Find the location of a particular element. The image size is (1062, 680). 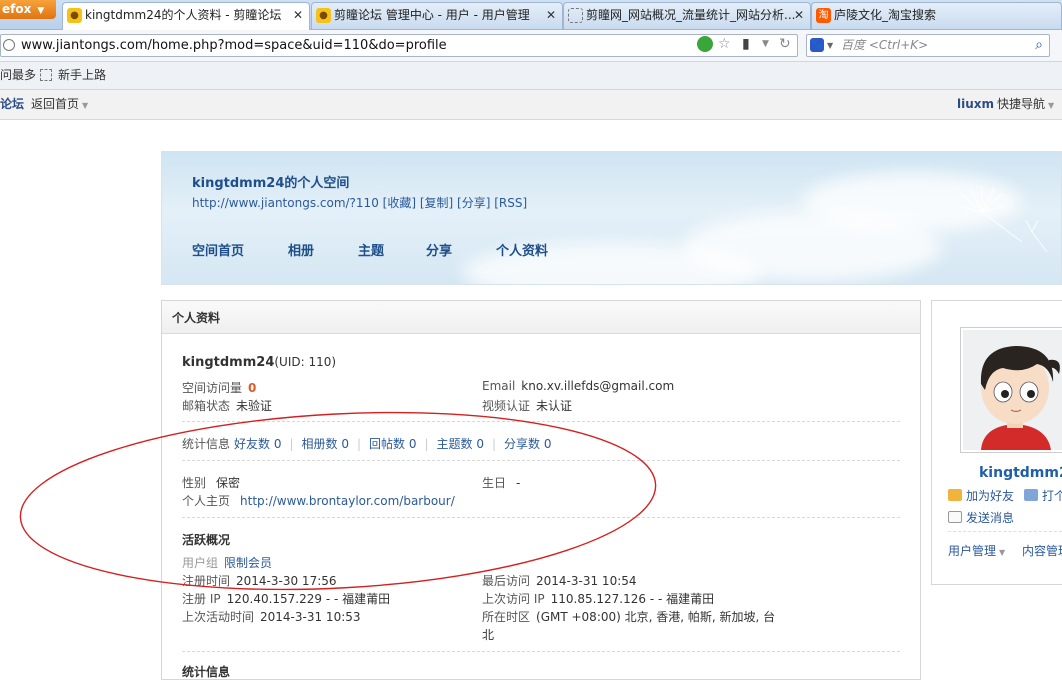

last-active-label: 上次活动时间 is located at coordinates (218, 617).